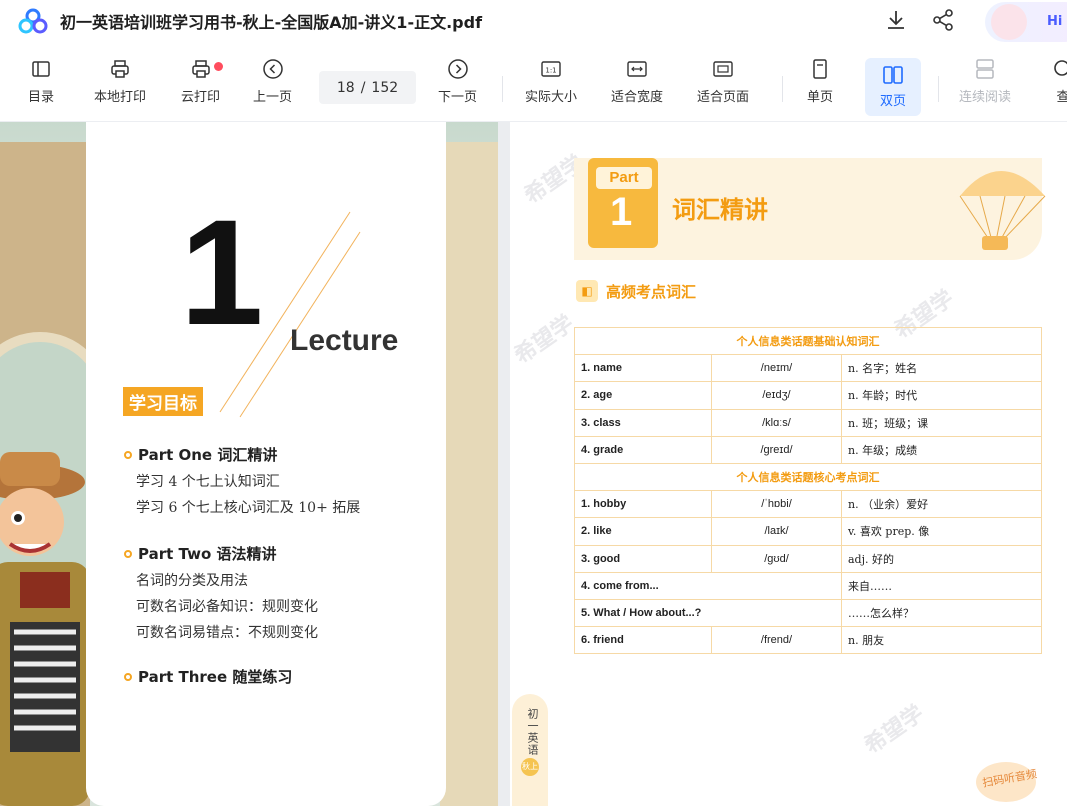  I want to click on search-icon, so click(1060, 68).